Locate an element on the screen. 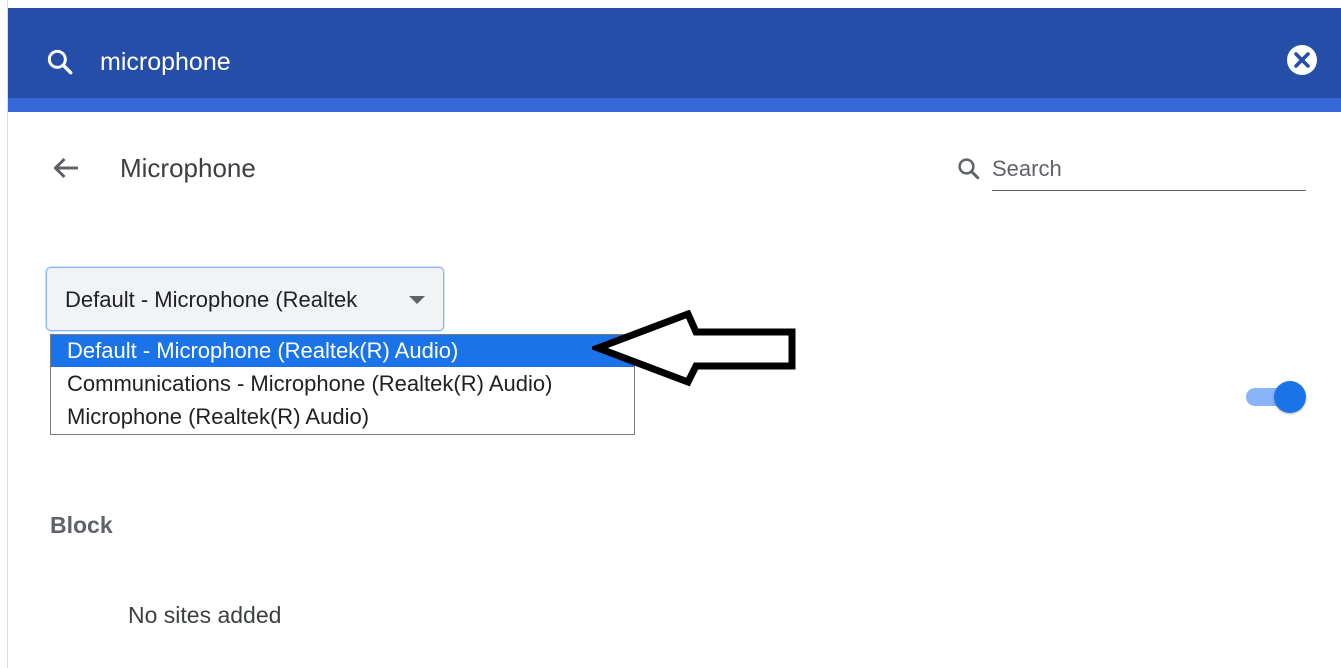 The width and height of the screenshot is (1341, 668). toggle-knob is located at coordinates (1290, 397).